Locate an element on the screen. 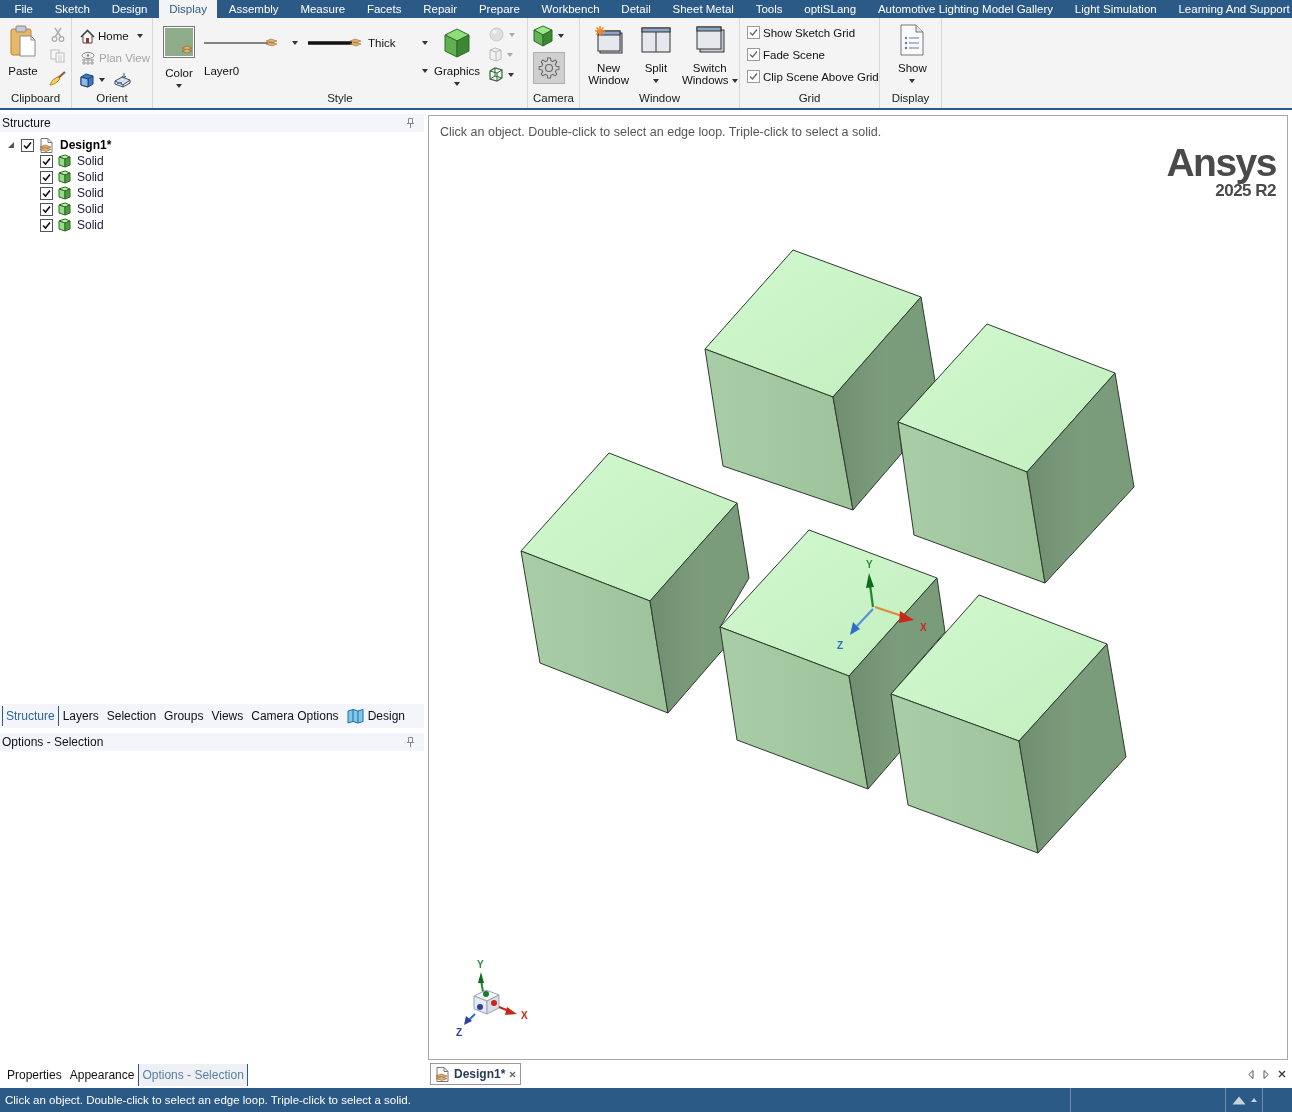  line-style-dropdown is located at coordinates (251, 43).